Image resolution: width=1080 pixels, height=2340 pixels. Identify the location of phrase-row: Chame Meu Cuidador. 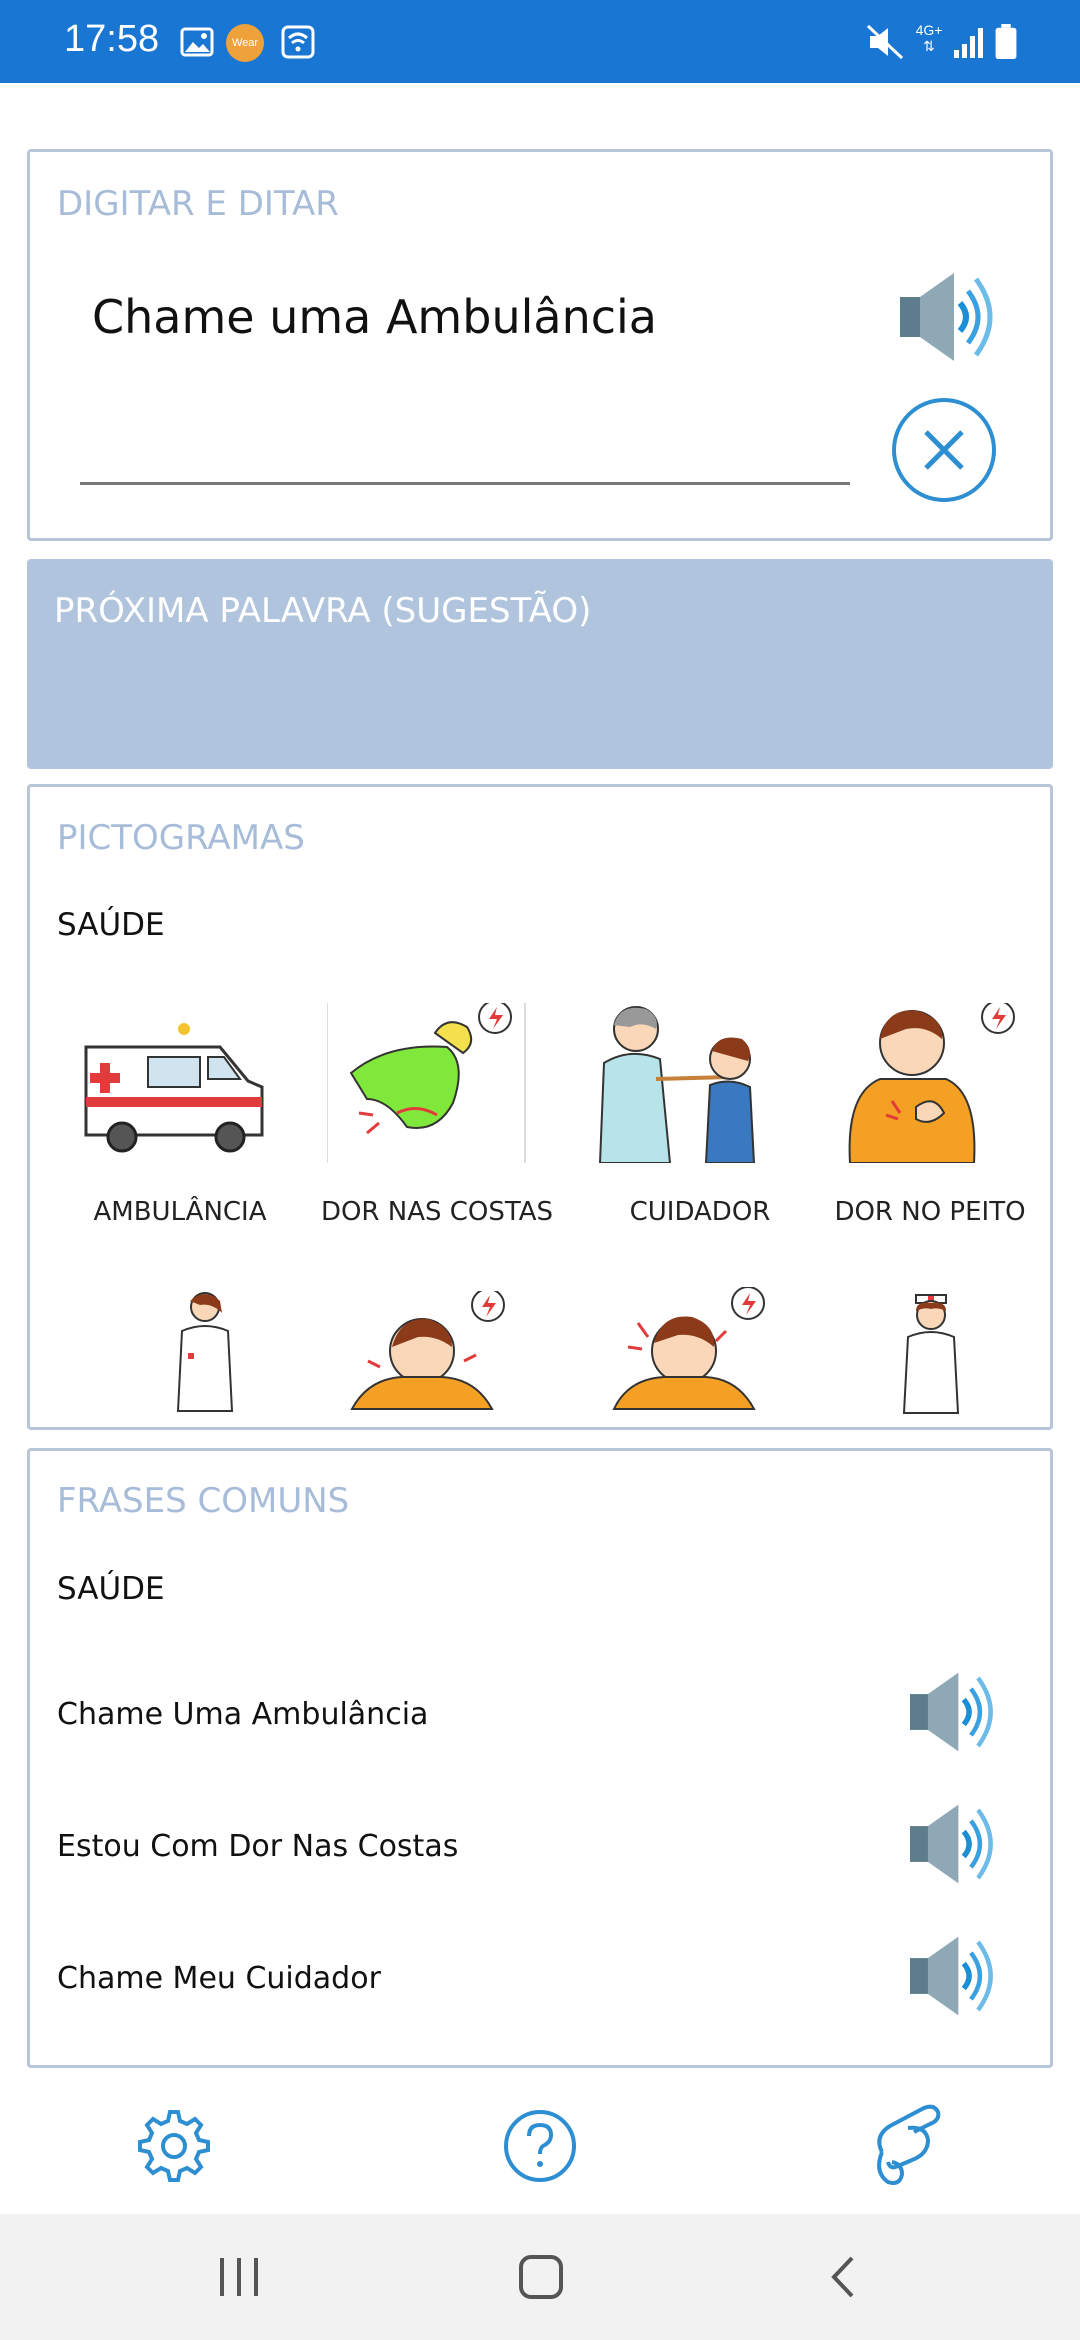
(540, 1980).